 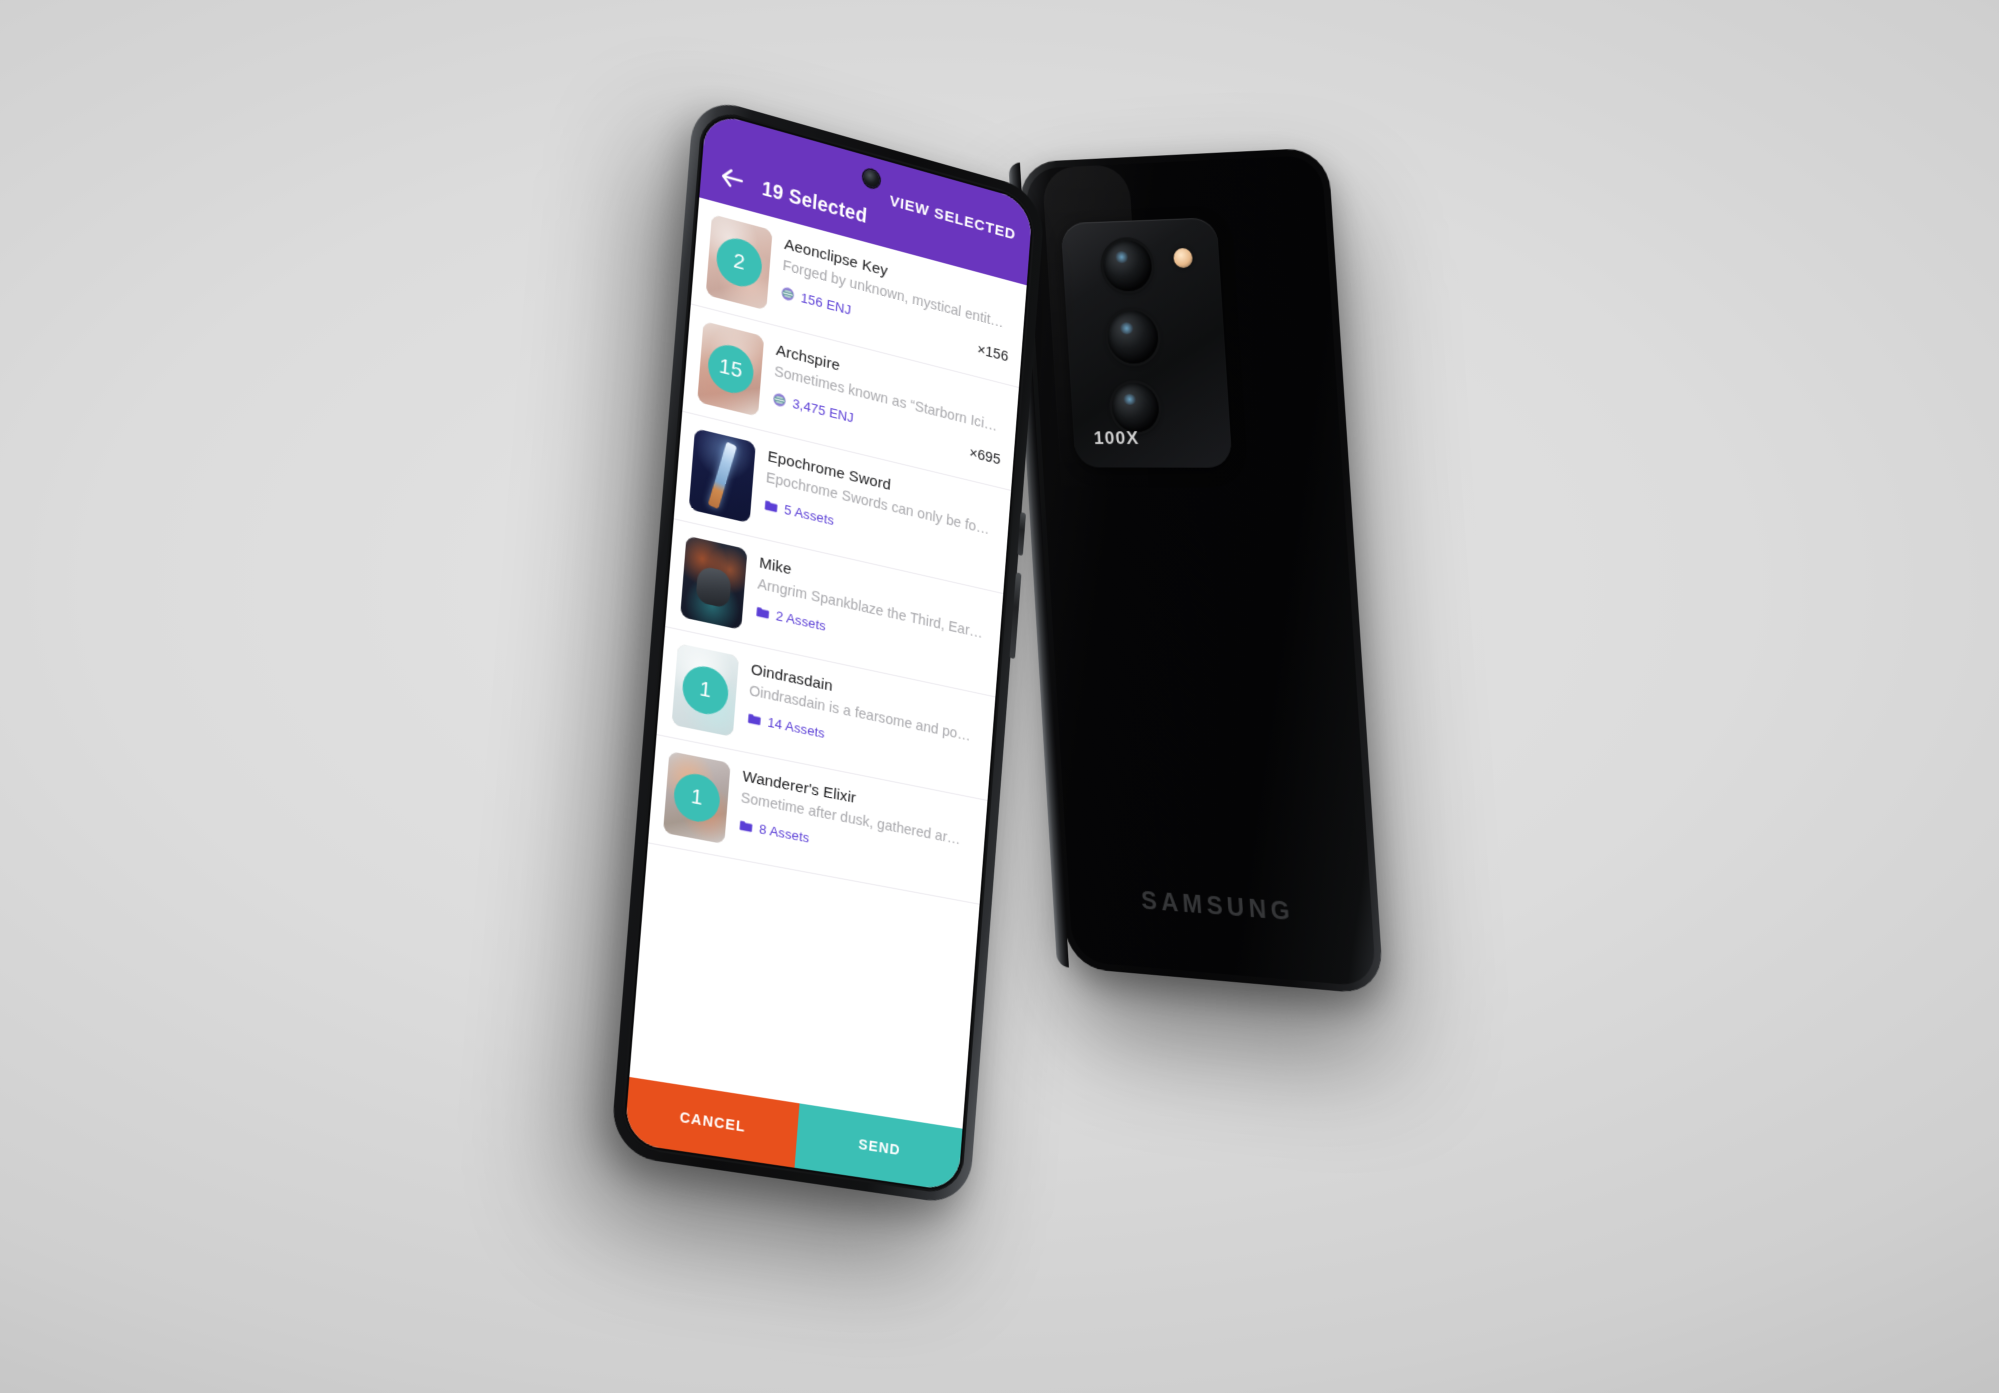 What do you see at coordinates (809, 515) in the screenshot?
I see `item-meta-label: 5 Assets` at bounding box center [809, 515].